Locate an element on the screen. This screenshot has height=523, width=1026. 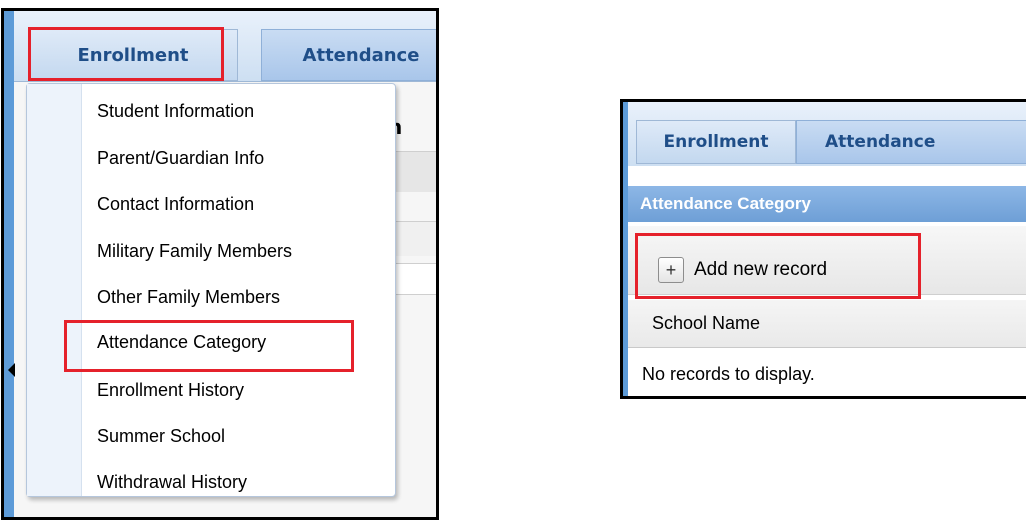
menu-item-enrollment-history: Enrollment History is located at coordinates (170, 390).